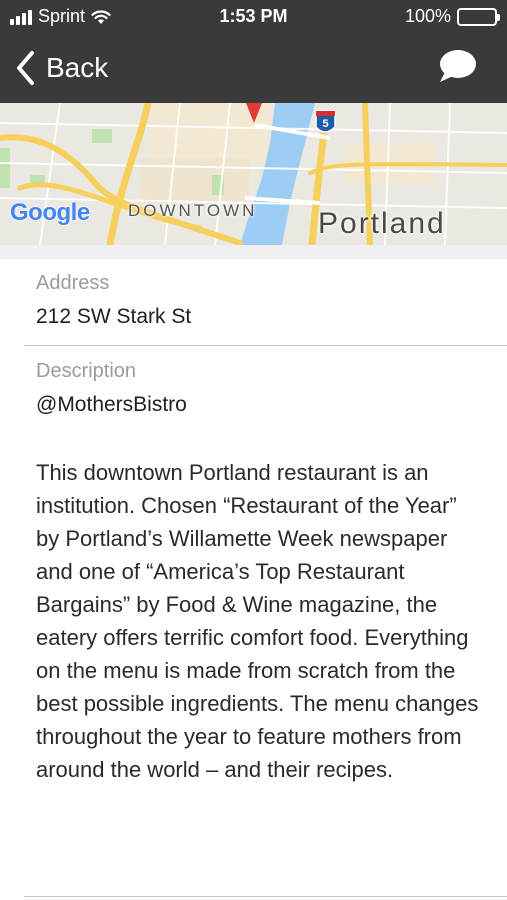  Describe the element at coordinates (265, 896) in the screenshot. I see `bottom-divider` at that location.